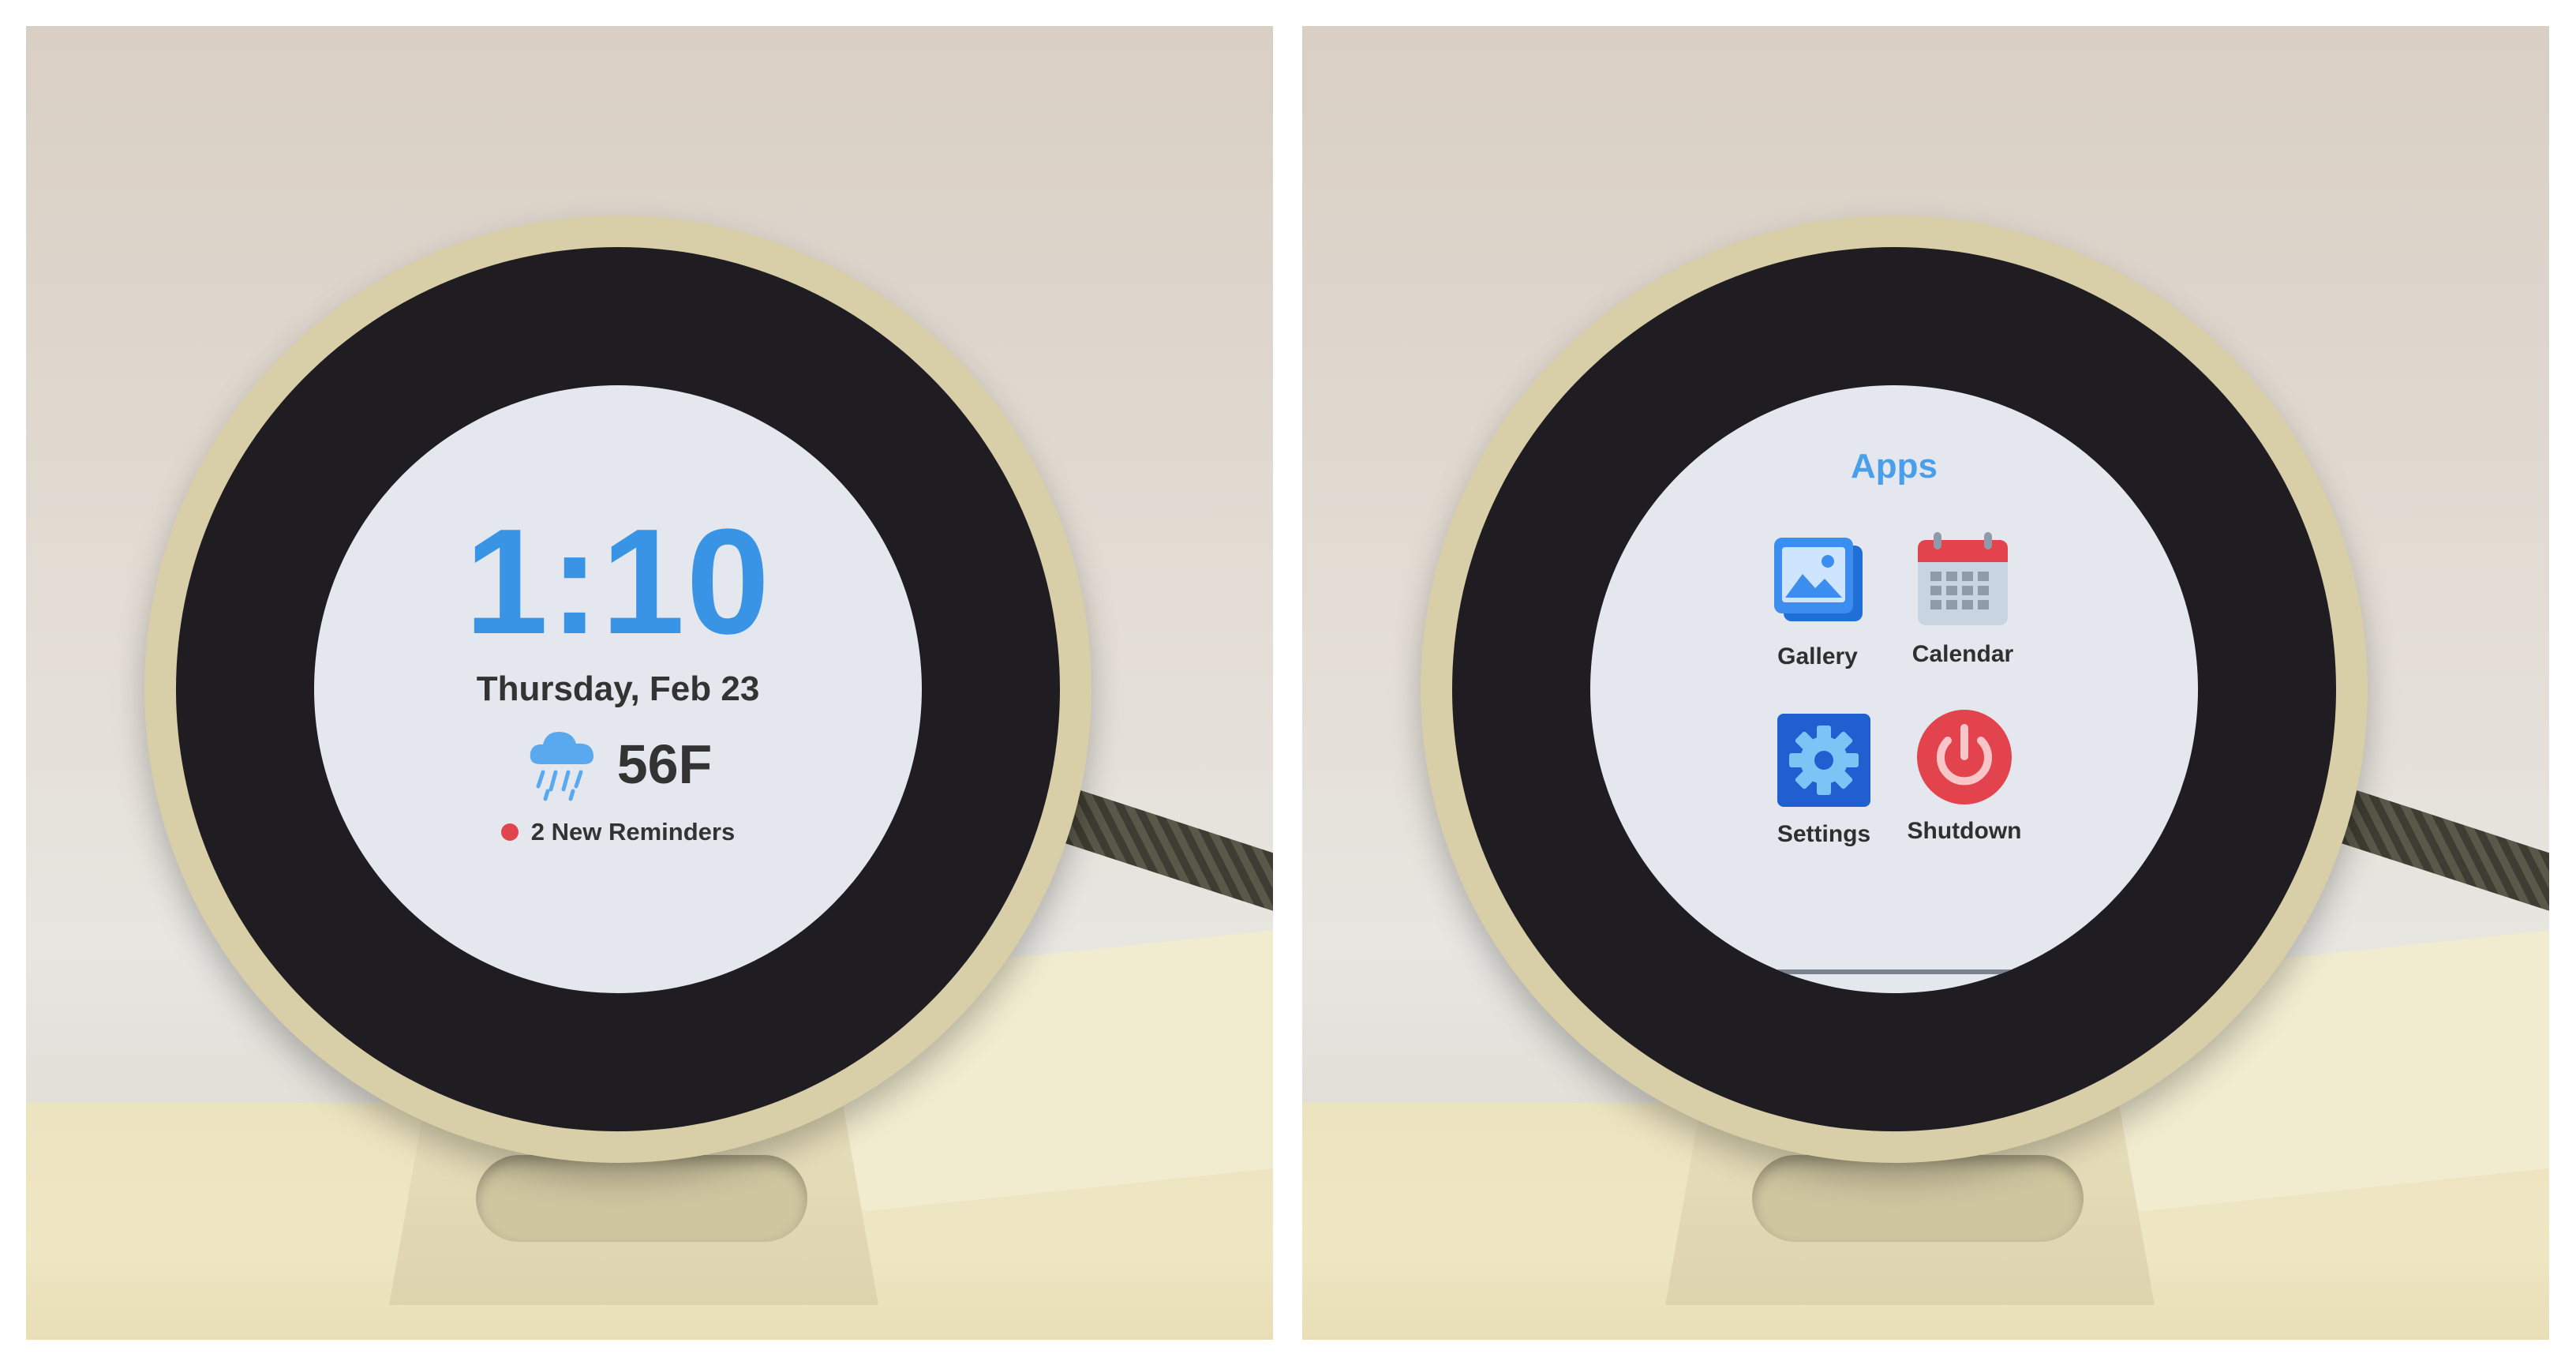 The height and width of the screenshot is (1365, 2576). Describe the element at coordinates (1824, 834) in the screenshot. I see `app-label: Settings` at that location.